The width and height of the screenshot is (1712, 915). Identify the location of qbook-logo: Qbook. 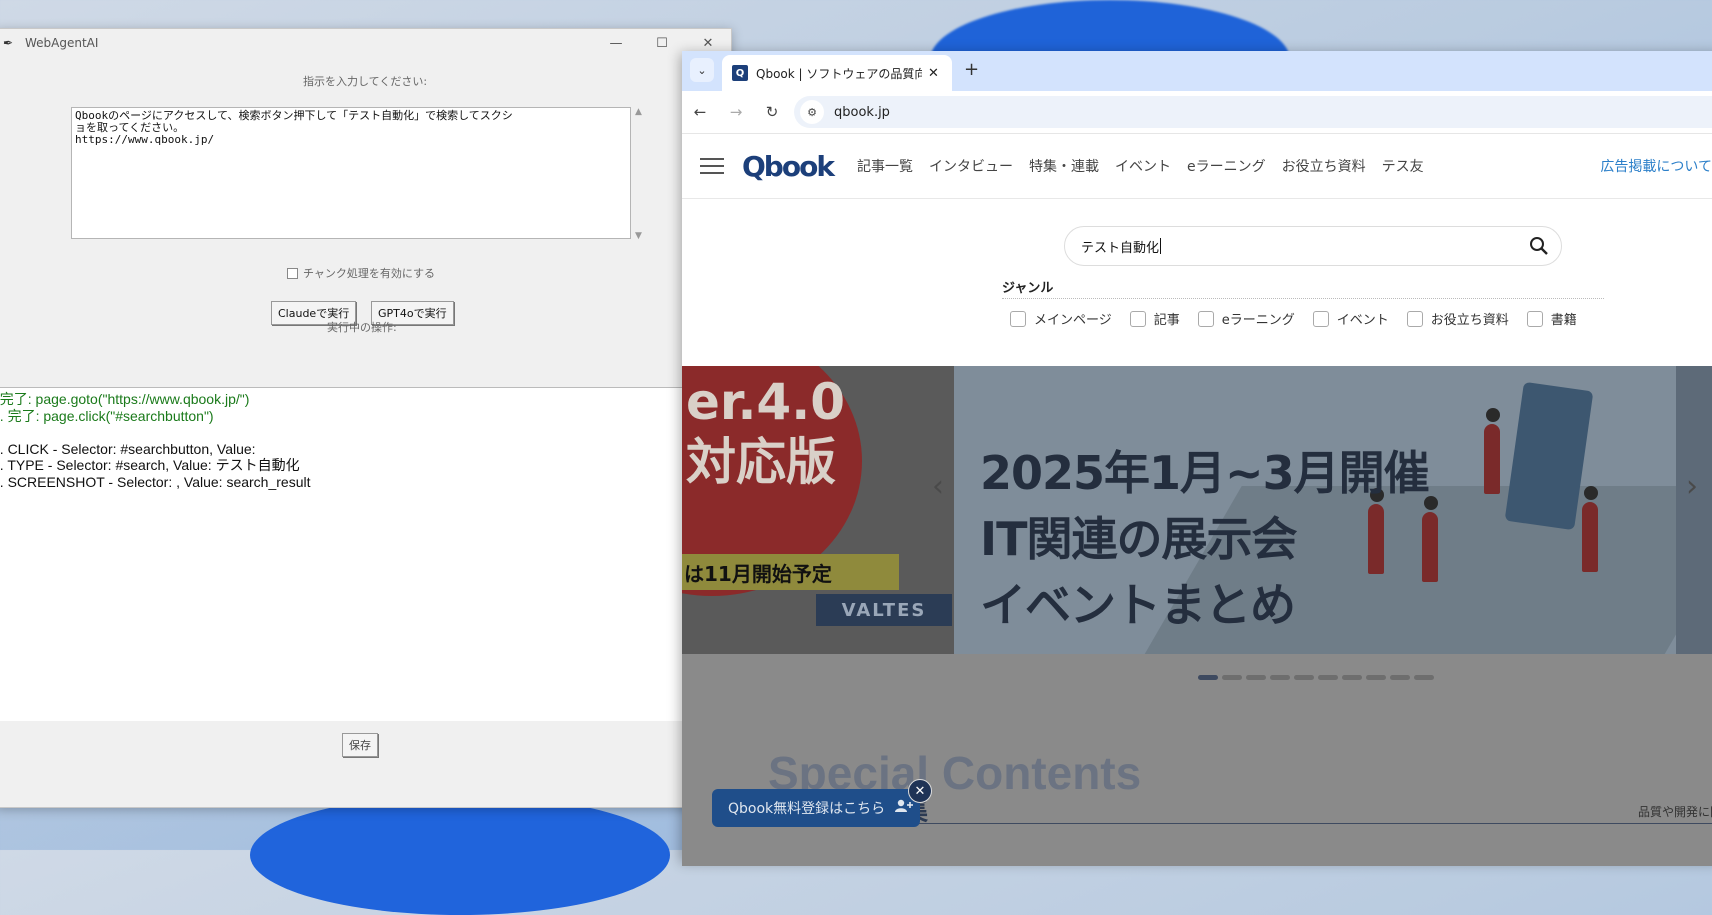
(788, 166).